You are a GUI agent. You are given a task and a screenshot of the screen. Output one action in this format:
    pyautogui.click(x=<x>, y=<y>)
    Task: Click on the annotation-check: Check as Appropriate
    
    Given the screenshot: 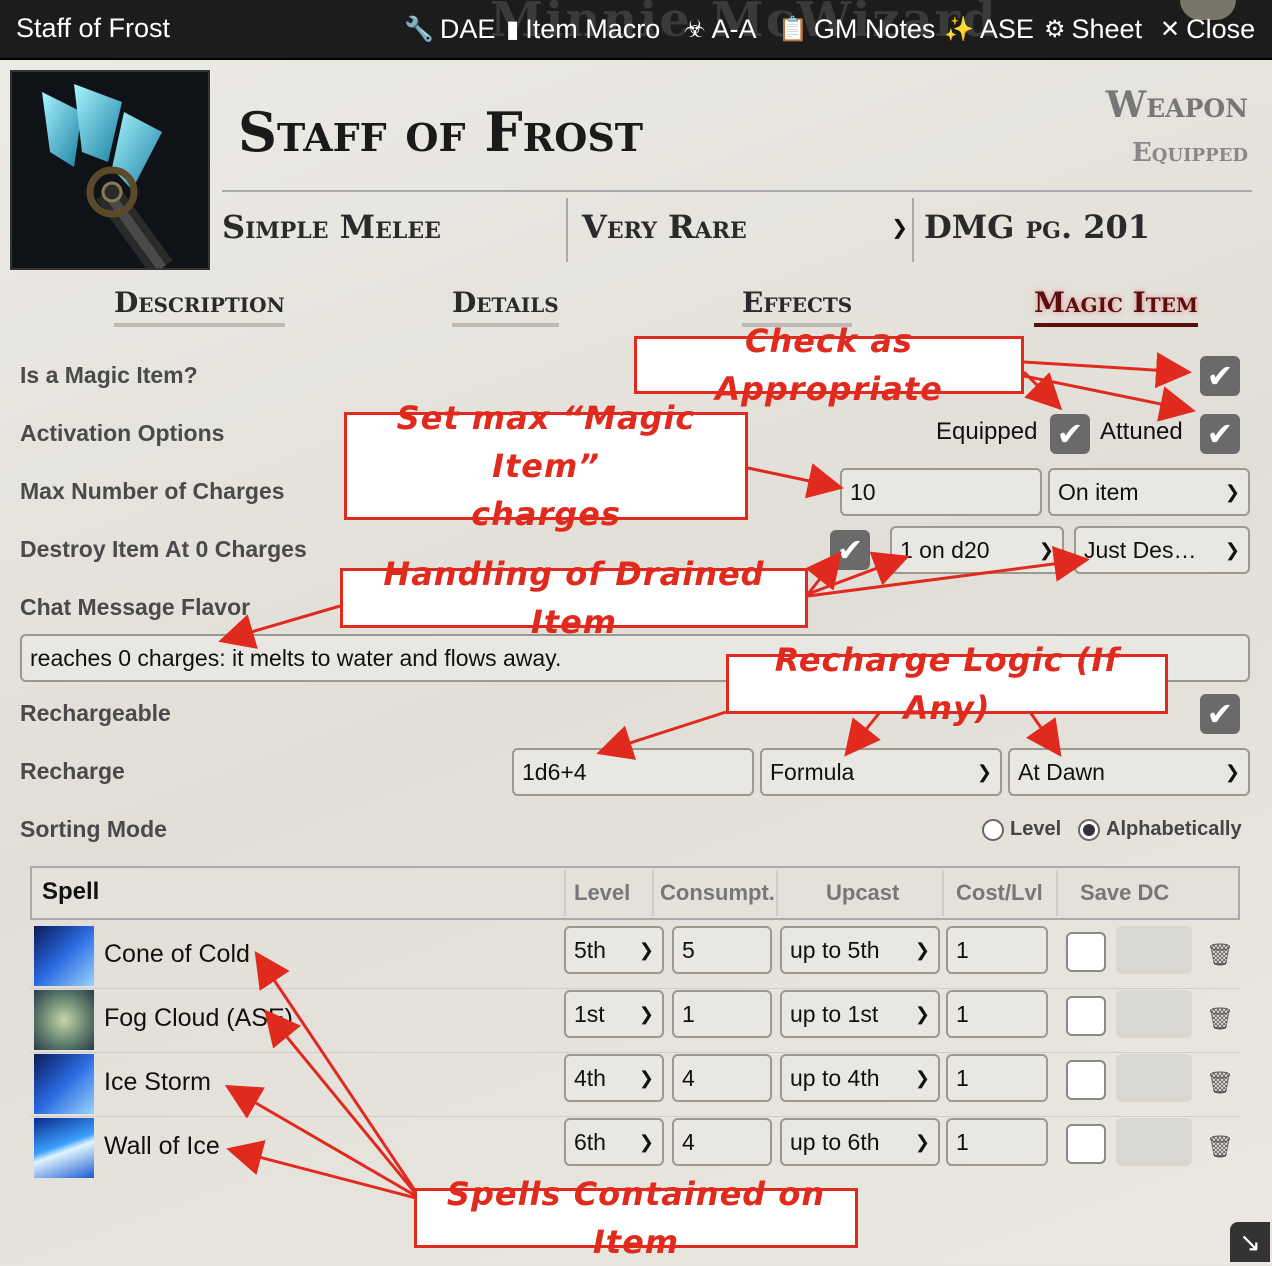 What is the action you would take?
    pyautogui.click(x=829, y=365)
    